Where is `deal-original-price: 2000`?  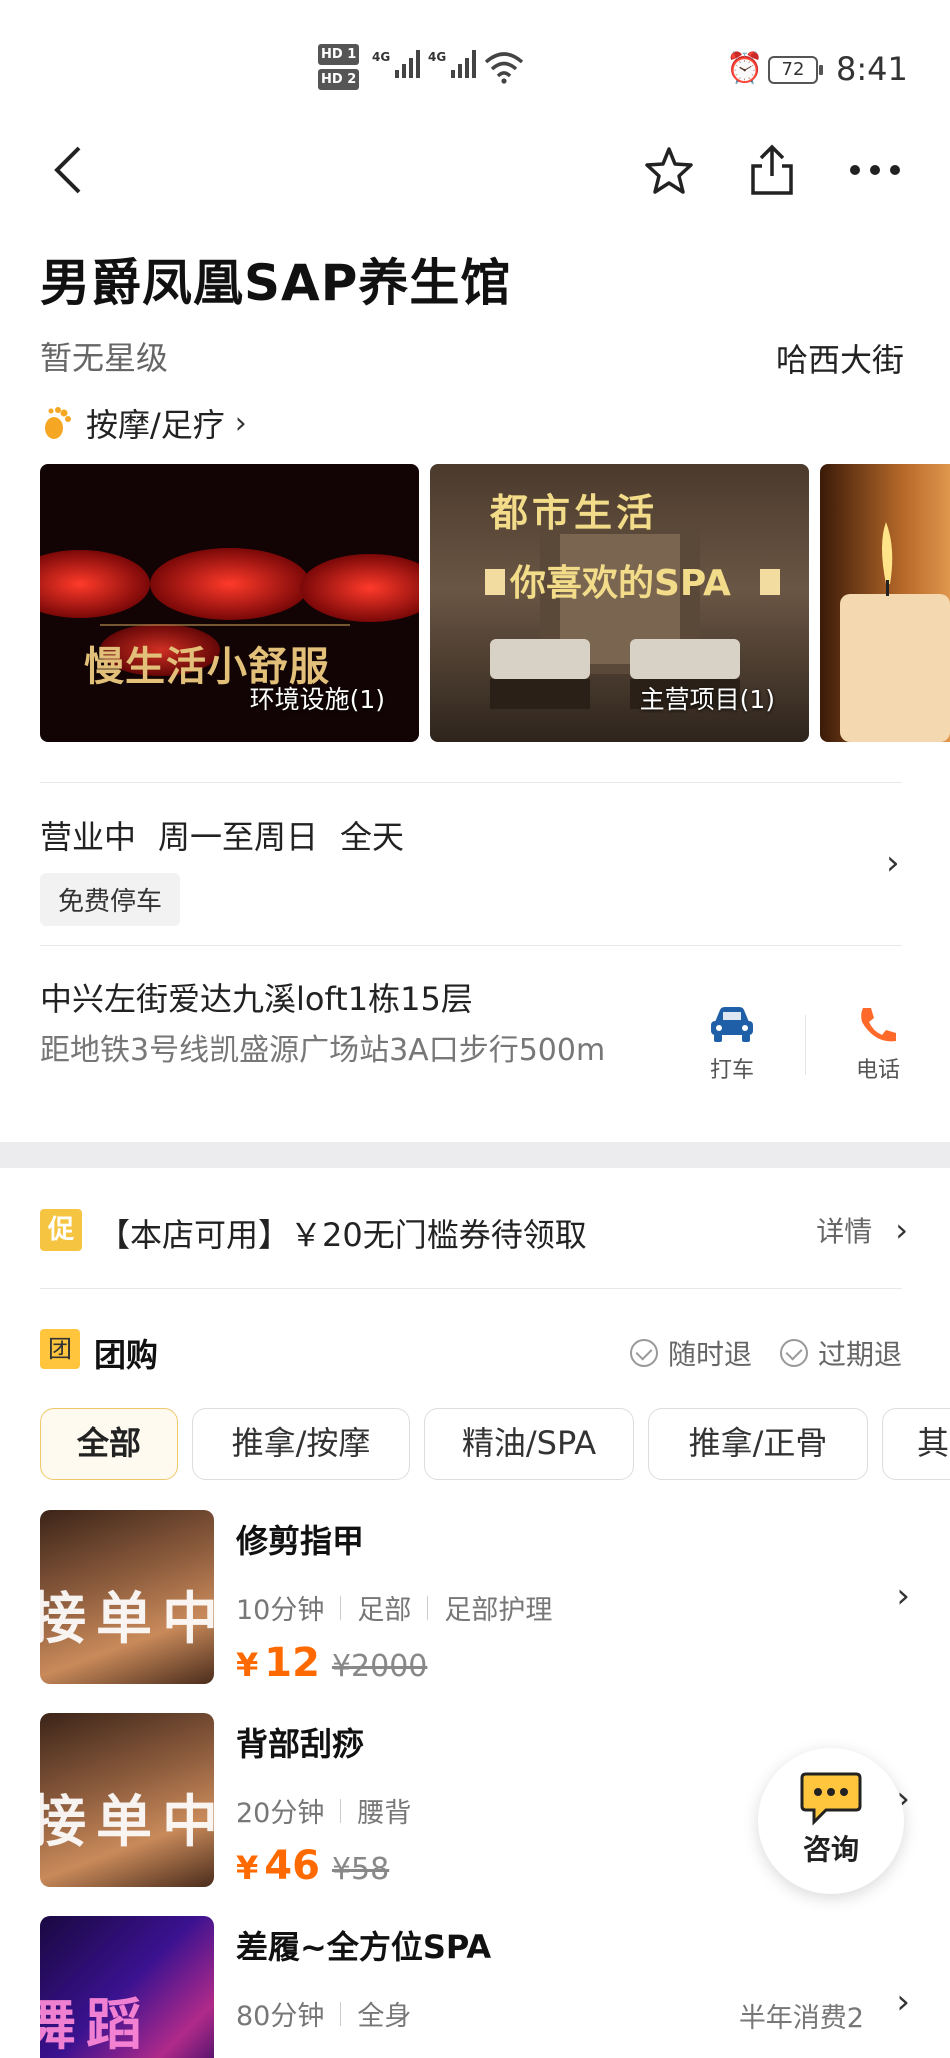 deal-original-price: 2000 is located at coordinates (389, 1666).